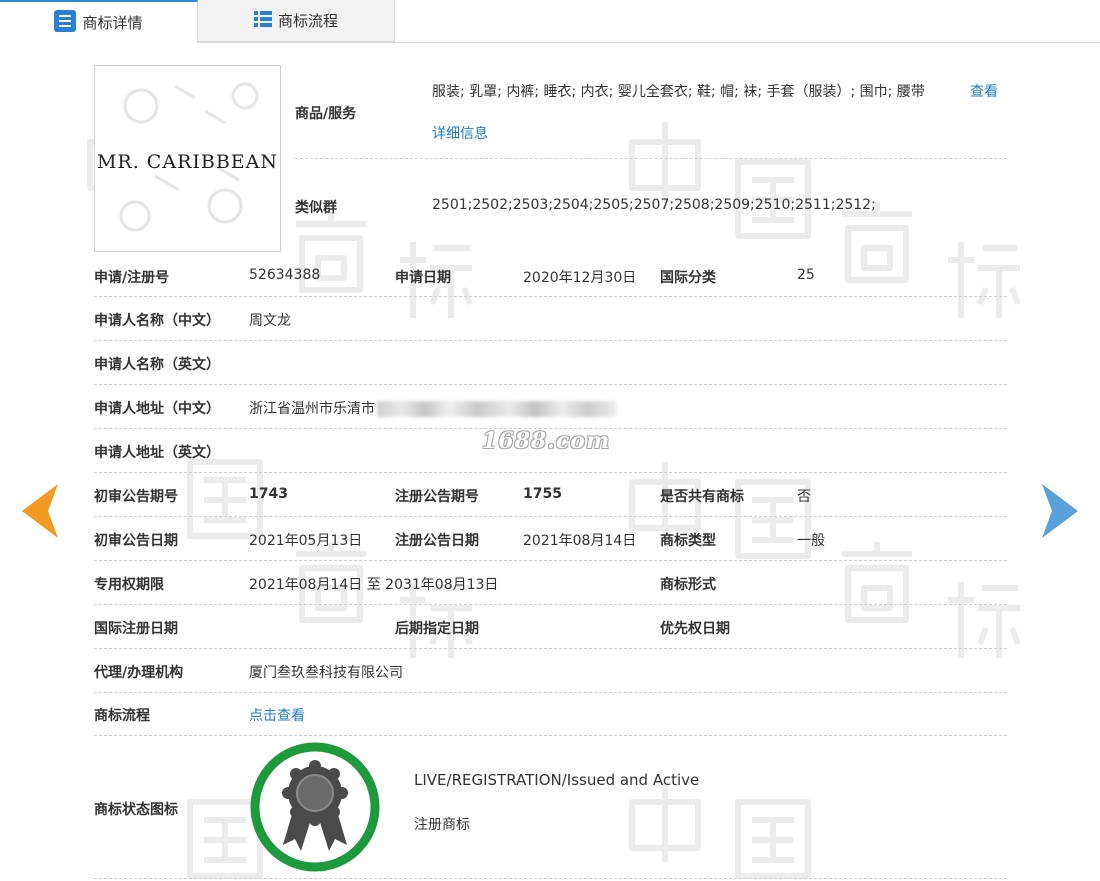 The height and width of the screenshot is (881, 1100). What do you see at coordinates (157, 321) in the screenshot?
I see `applicant-cn-label: 申请人名称（中文）` at bounding box center [157, 321].